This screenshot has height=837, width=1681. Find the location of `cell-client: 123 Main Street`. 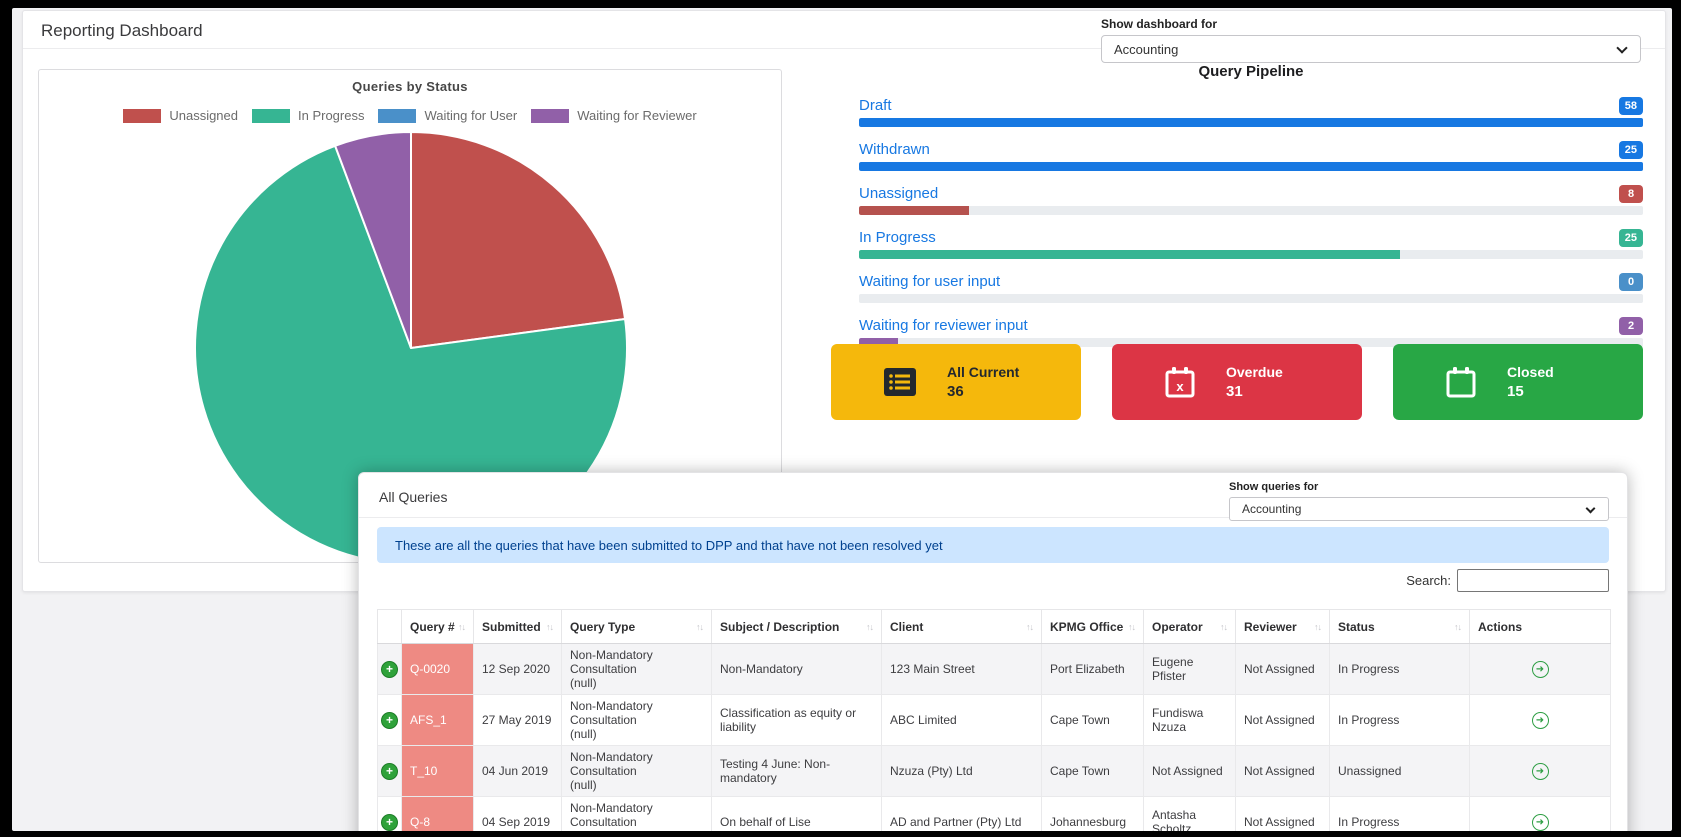

cell-client: 123 Main Street is located at coordinates (961, 669).